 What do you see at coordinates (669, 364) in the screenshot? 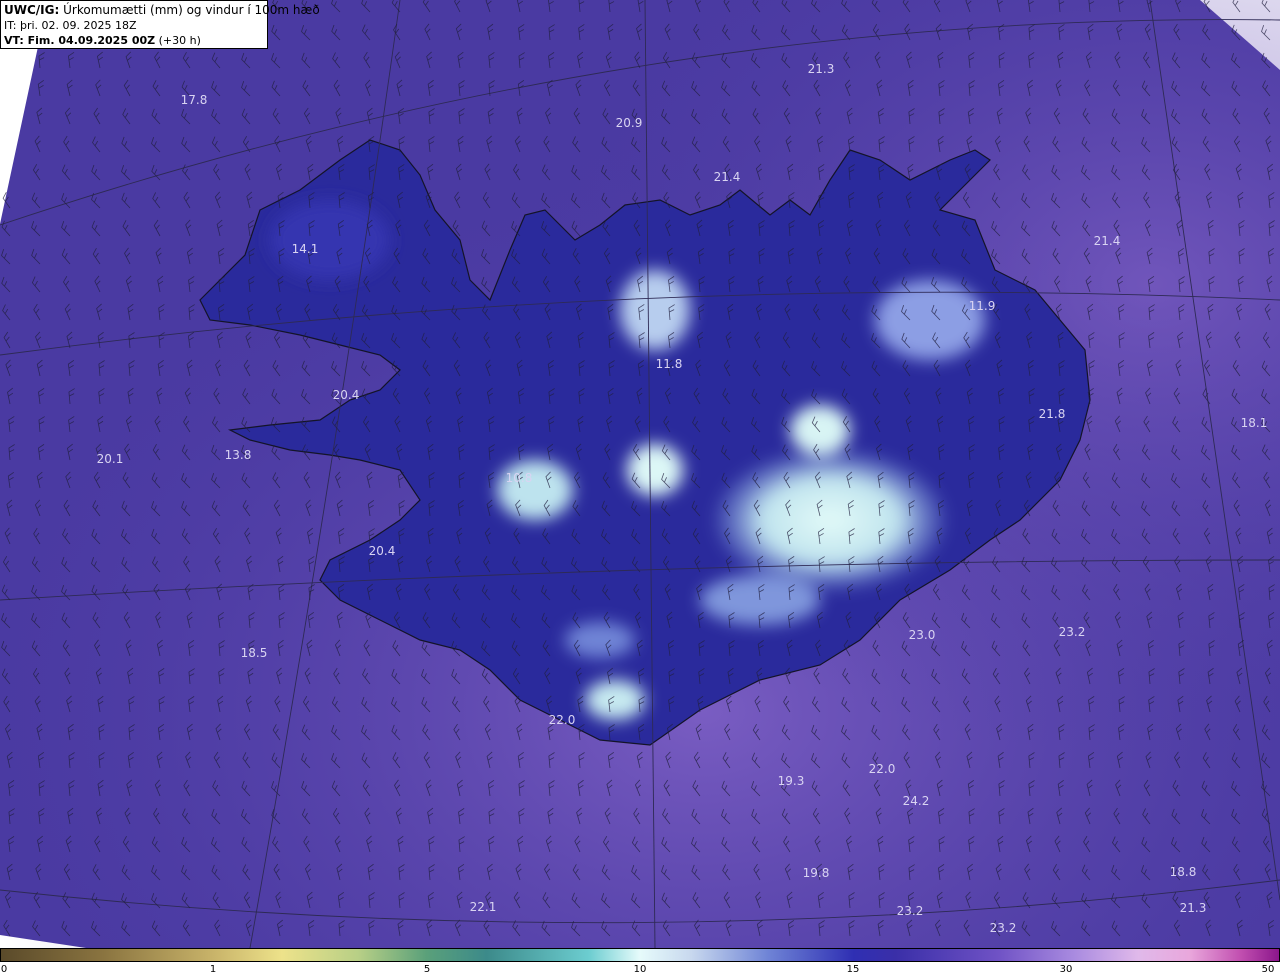
I see `station-value-label: 11.8` at bounding box center [669, 364].